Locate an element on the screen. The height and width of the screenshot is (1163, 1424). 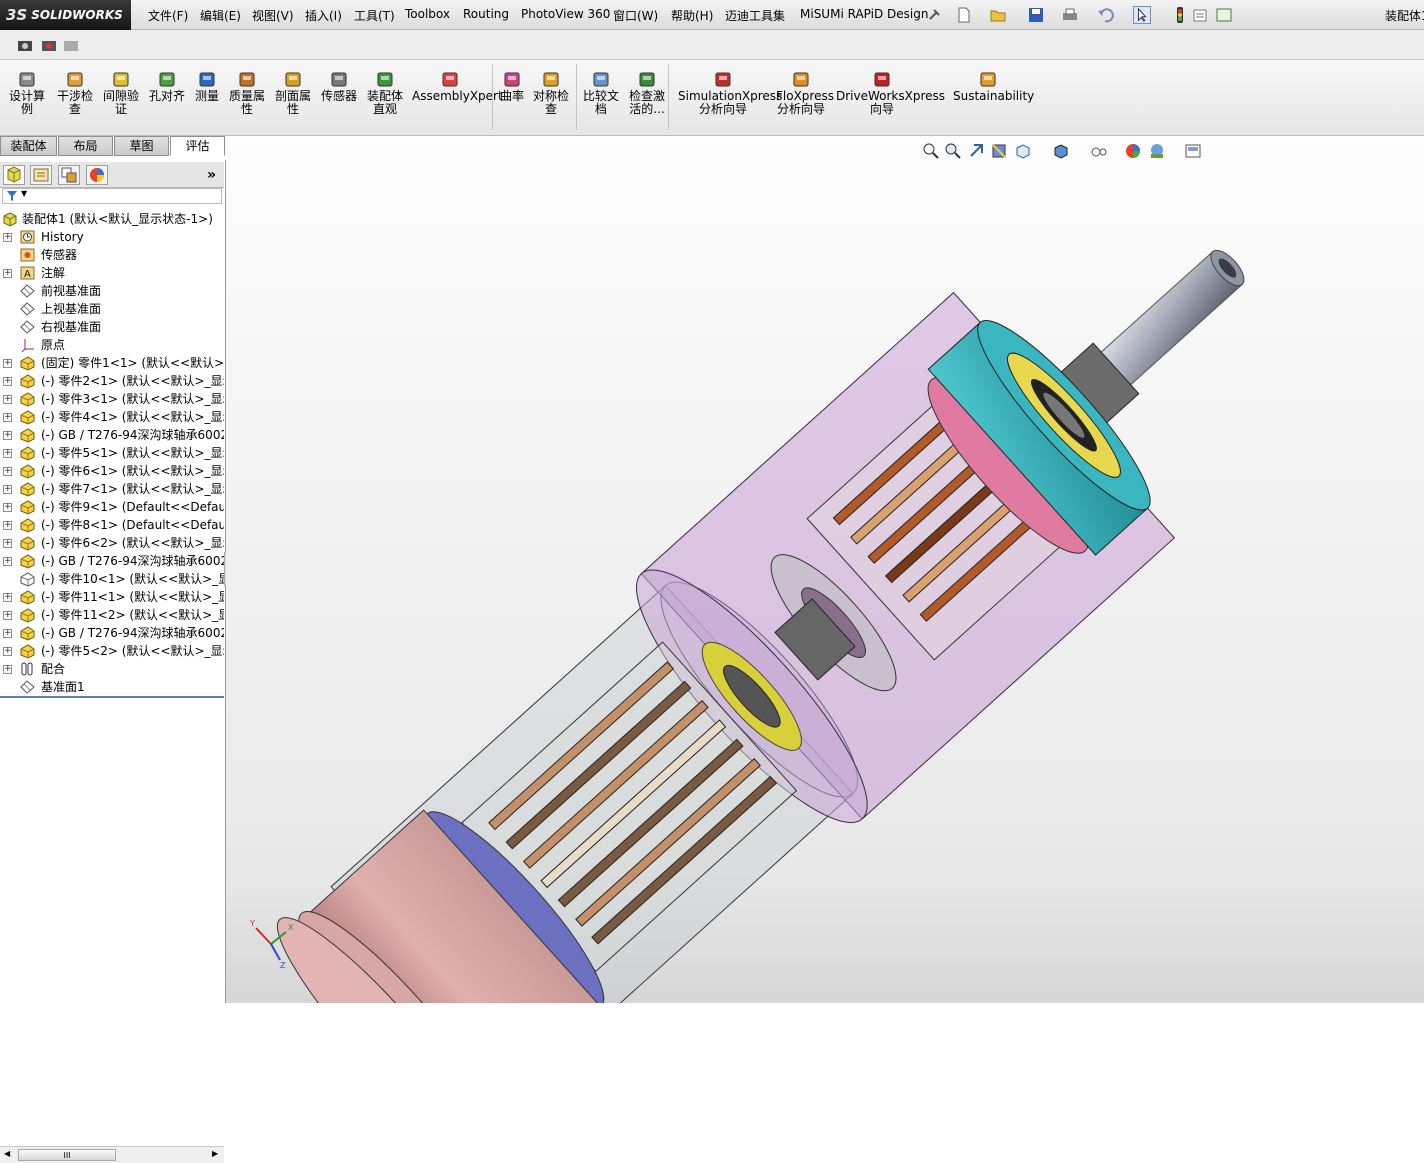
menu-2: 视图(V) is located at coordinates (273, 15).